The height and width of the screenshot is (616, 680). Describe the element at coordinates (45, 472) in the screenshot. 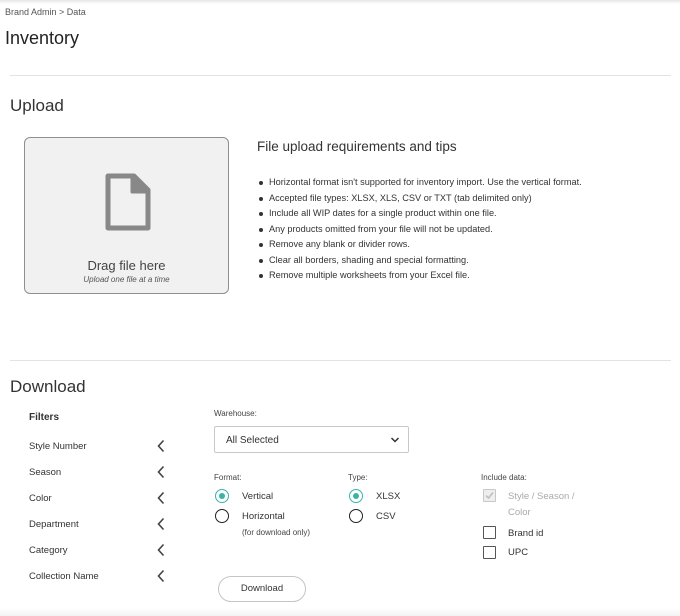

I see `filter-label: Season` at that location.